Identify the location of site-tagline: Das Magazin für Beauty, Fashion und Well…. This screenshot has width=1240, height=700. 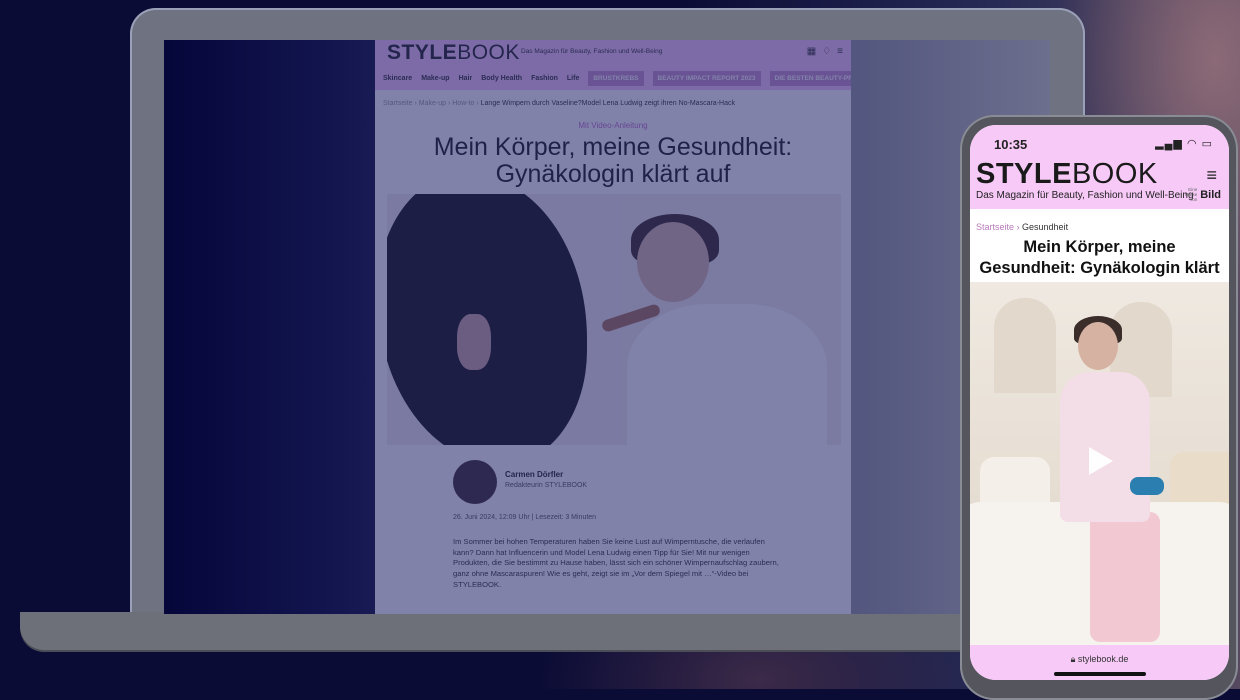
(592, 51).